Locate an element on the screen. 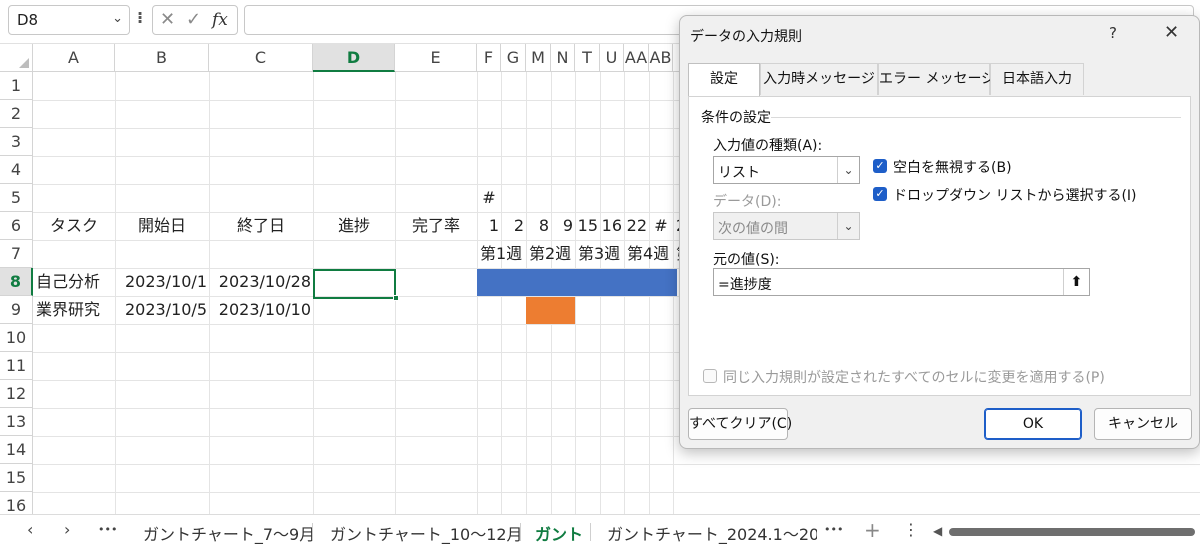 The width and height of the screenshot is (1200, 546). row-header-7: 7 is located at coordinates (16, 254).